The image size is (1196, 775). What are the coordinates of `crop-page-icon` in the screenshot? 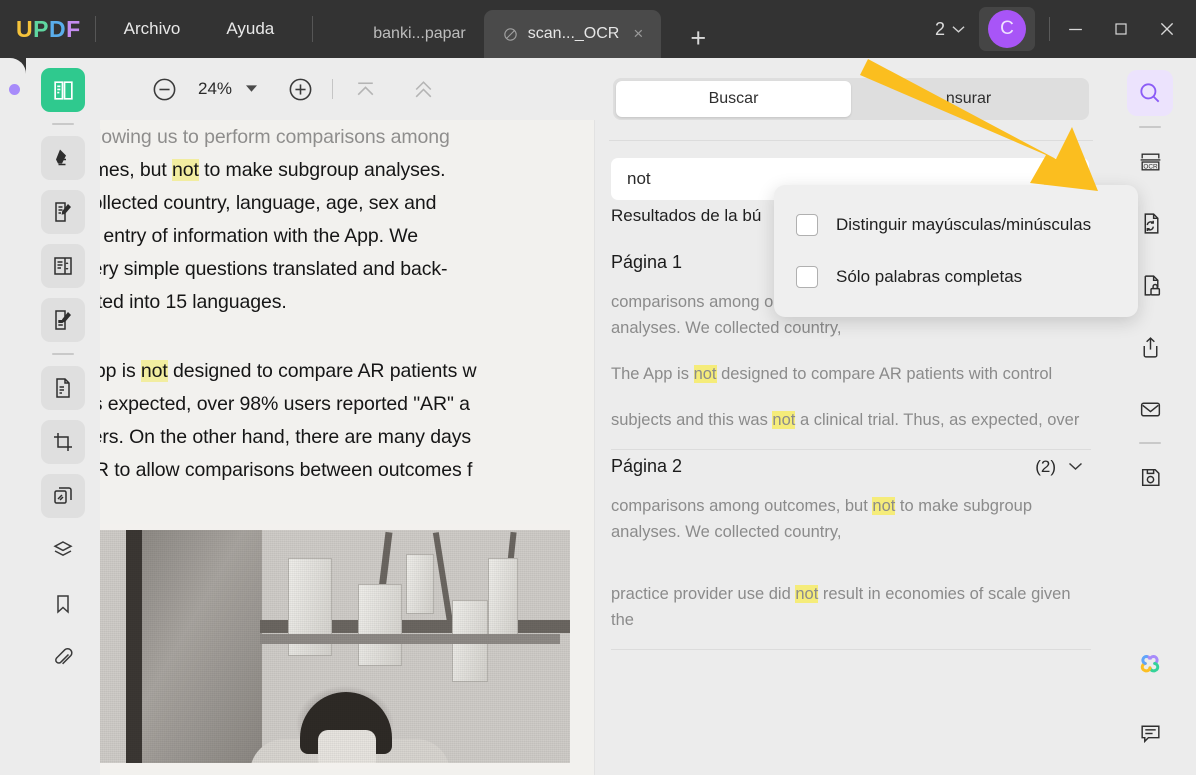 It's located at (63, 442).